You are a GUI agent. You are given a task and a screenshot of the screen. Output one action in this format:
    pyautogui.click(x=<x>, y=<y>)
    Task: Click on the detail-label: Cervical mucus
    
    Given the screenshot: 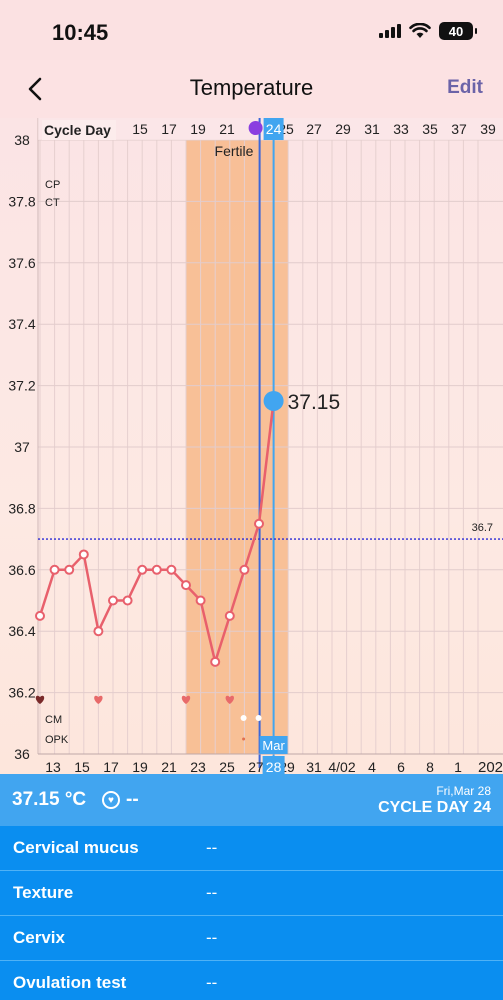 What is the action you would take?
    pyautogui.click(x=76, y=847)
    